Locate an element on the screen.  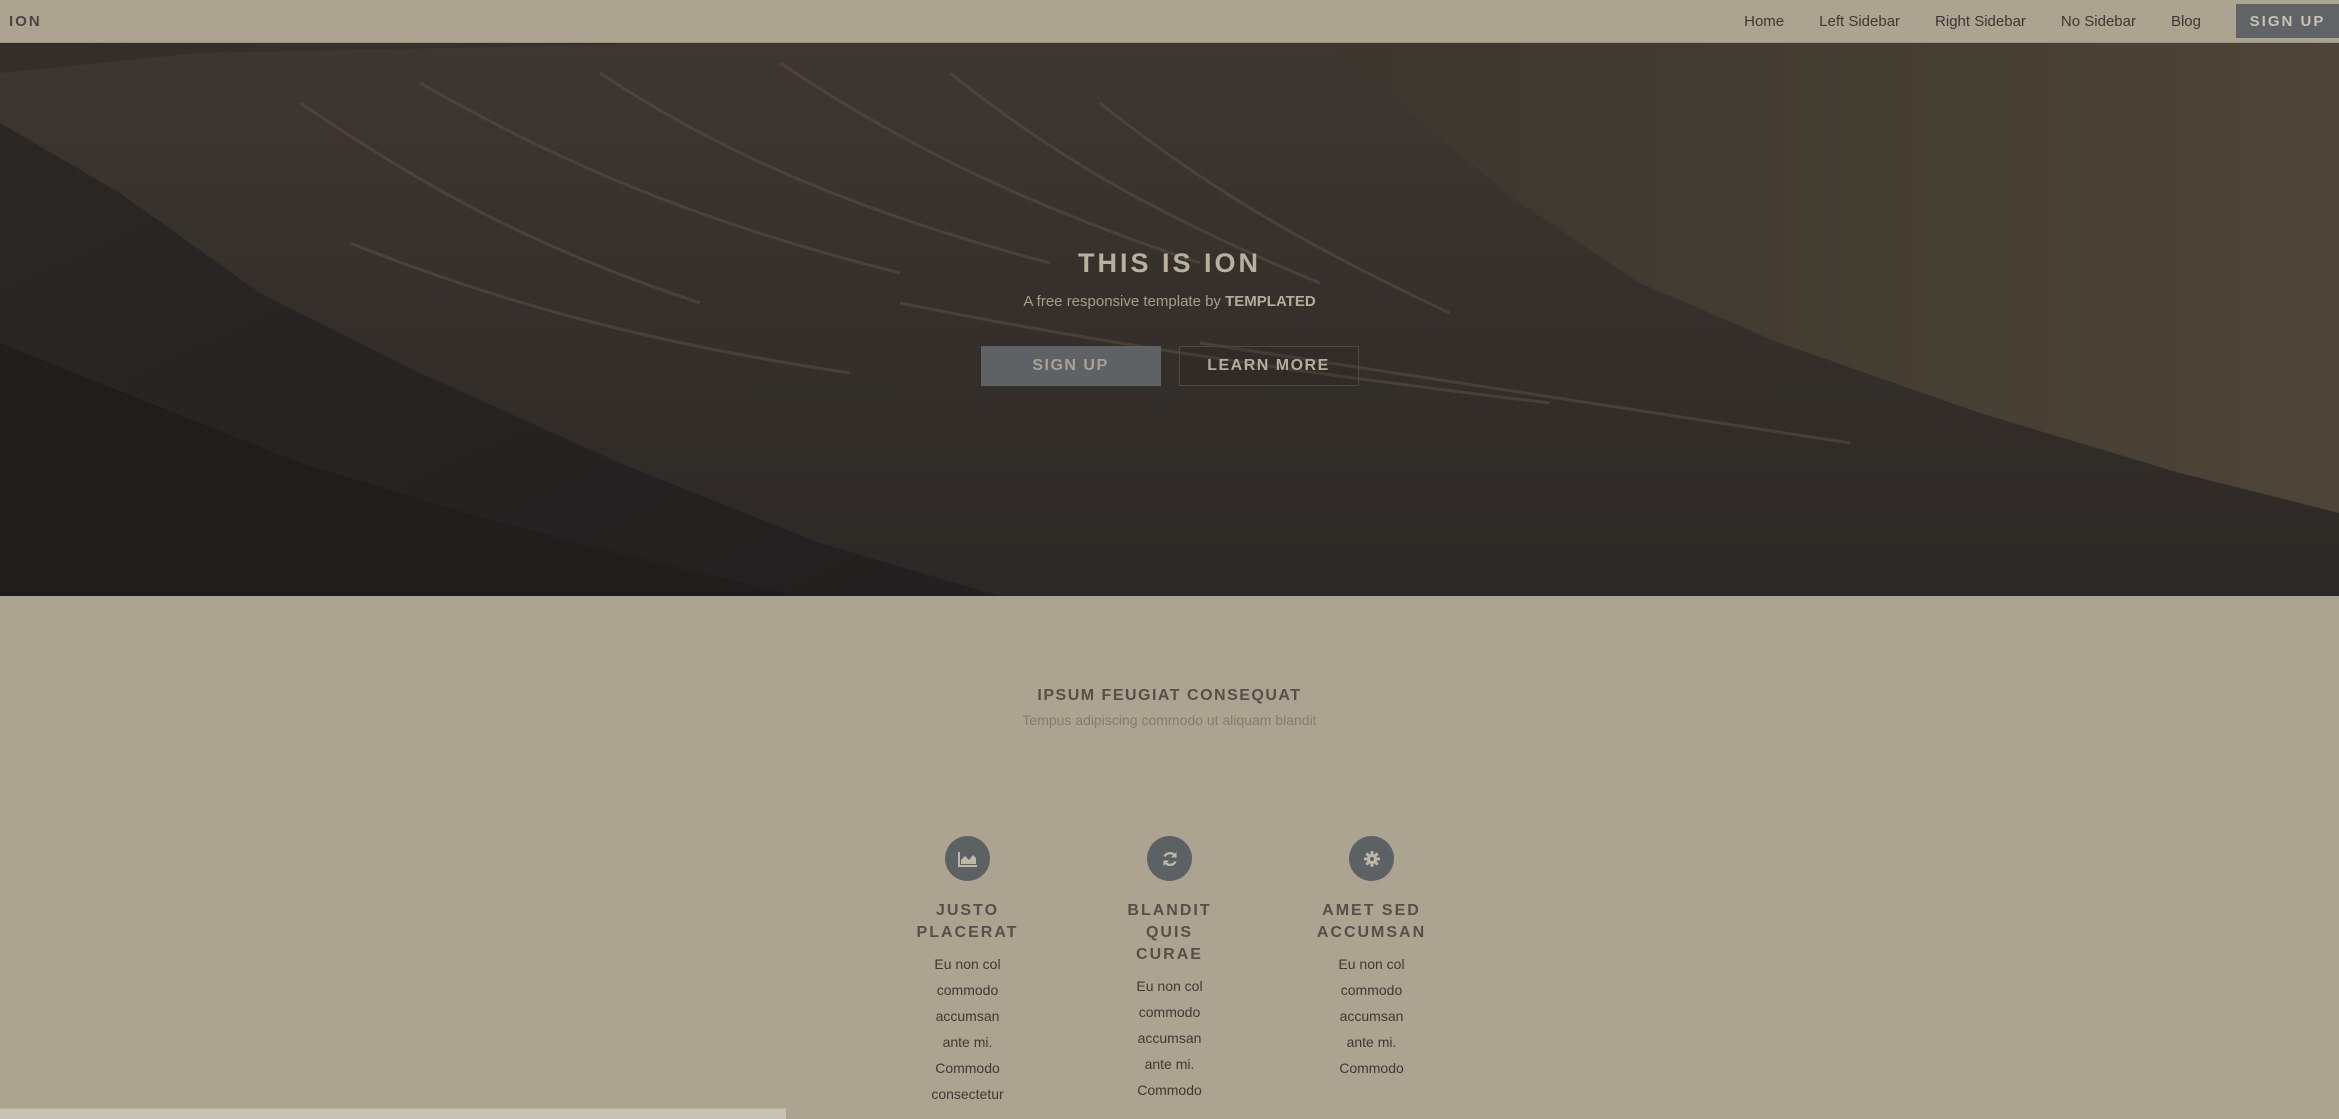
nav-blog: Blog is located at coordinates (2186, 21).